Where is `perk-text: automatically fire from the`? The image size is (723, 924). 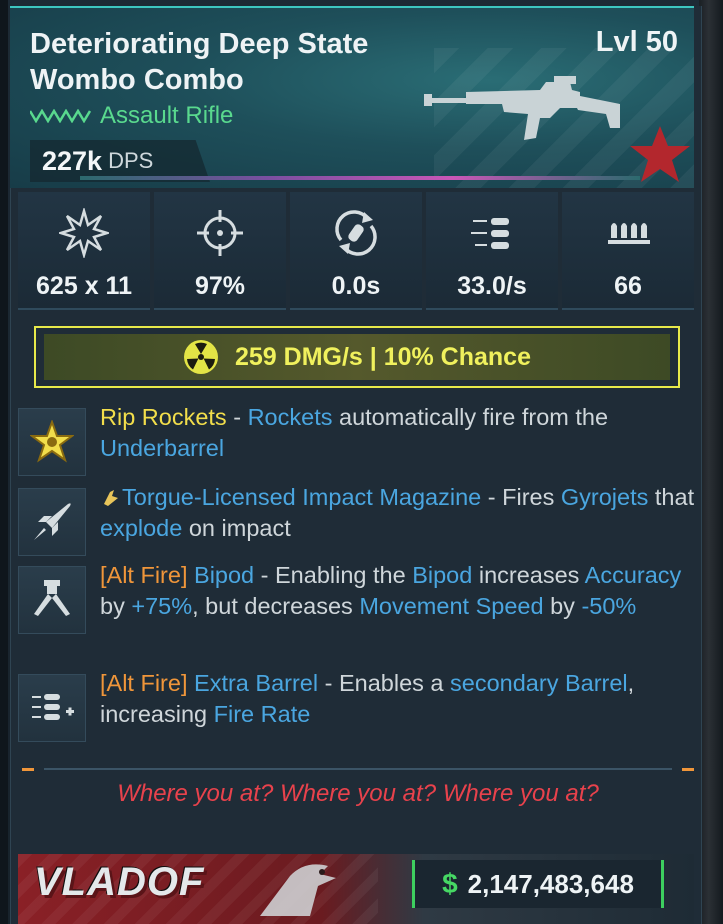
perk-text: automatically fire from the is located at coordinates (470, 417).